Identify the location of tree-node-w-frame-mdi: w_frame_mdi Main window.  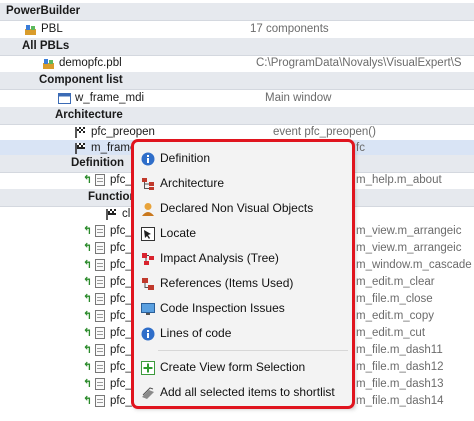
(237, 98).